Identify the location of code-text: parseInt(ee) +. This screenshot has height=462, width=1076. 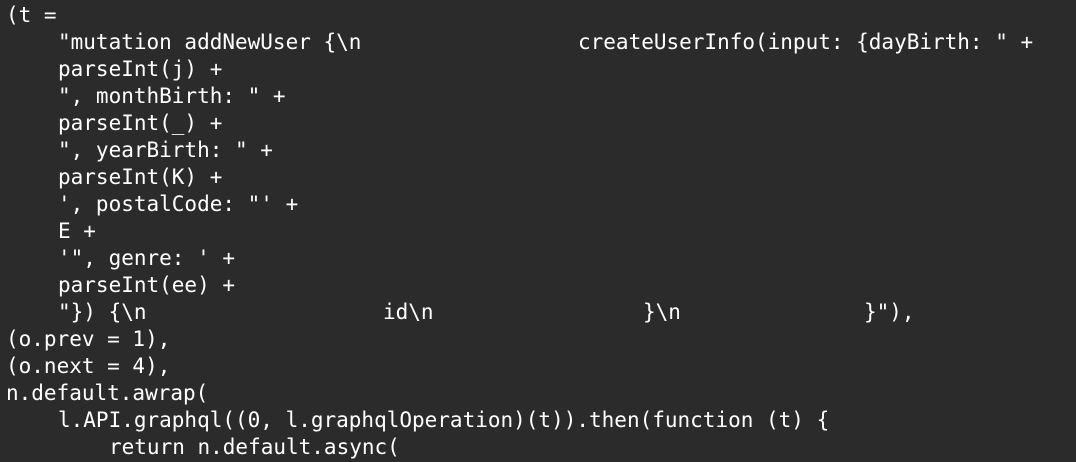
(147, 285).